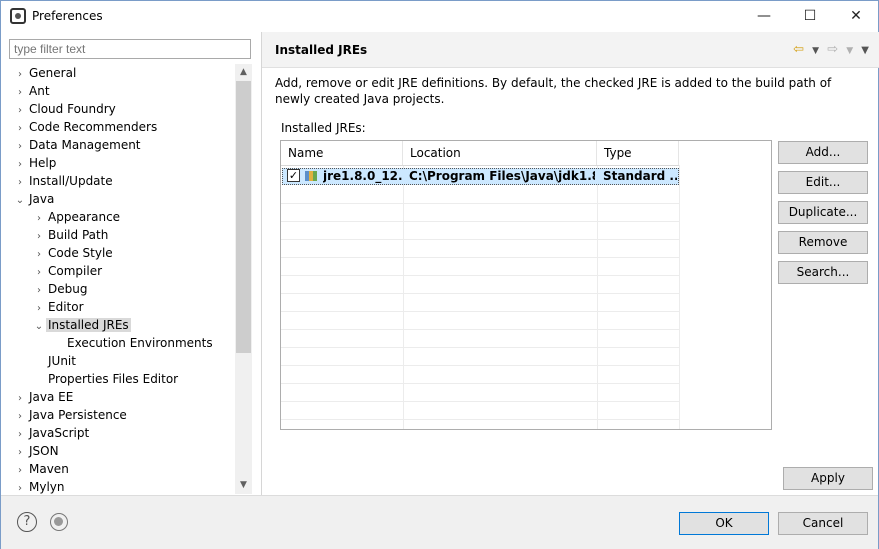 The width and height of the screenshot is (879, 549). What do you see at coordinates (78, 145) in the screenshot?
I see `tree-item: › Data Management` at bounding box center [78, 145].